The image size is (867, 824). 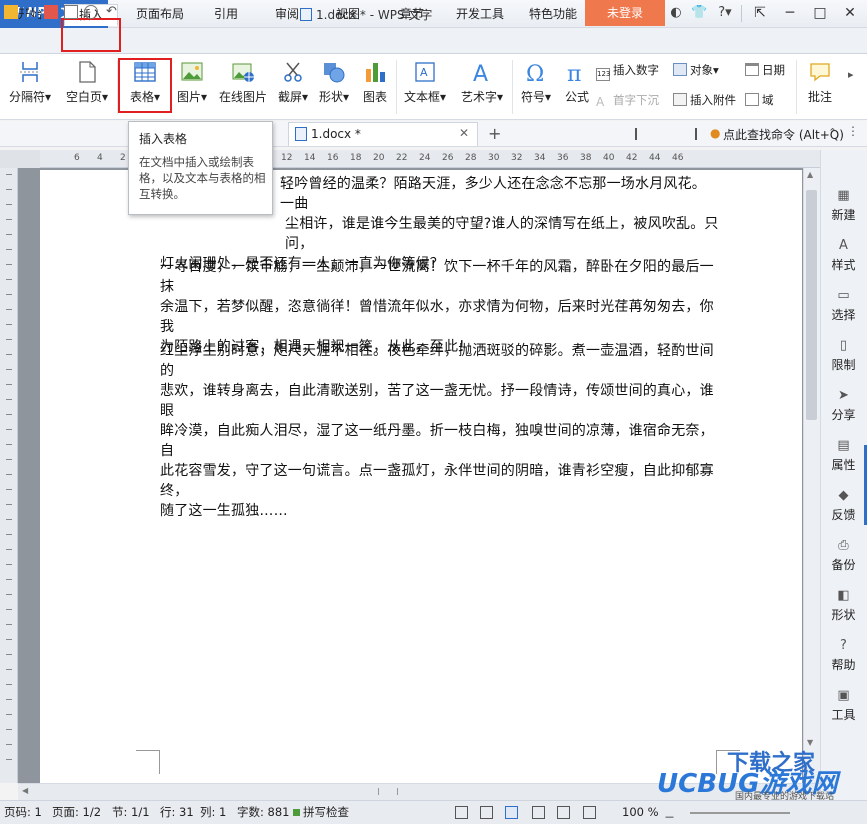 I want to click on ribbon-scroll-right-icon: ▸, so click(x=851, y=74).